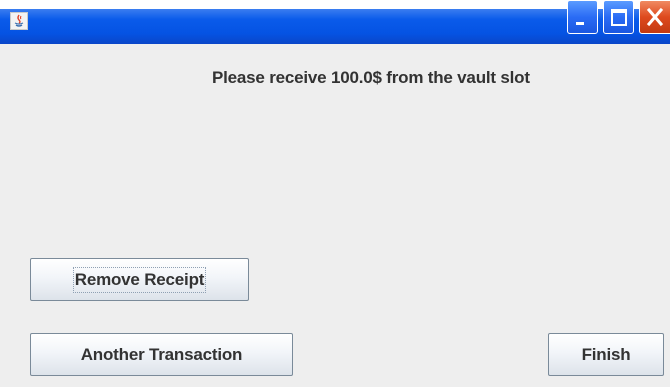 The height and width of the screenshot is (387, 670). Describe the element at coordinates (582, 17) in the screenshot. I see `minimize-button` at that location.